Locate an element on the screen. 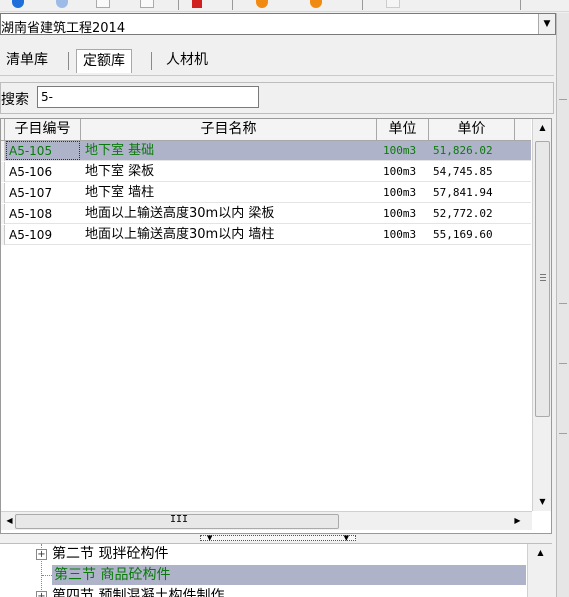 The image size is (569, 597). cell-name: 地下室 梁板 is located at coordinates (120, 171).